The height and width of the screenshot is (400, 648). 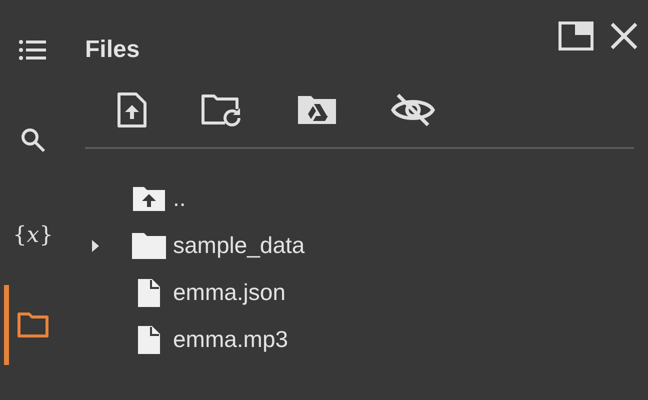 What do you see at coordinates (179, 198) in the screenshot?
I see `file-name: ..` at bounding box center [179, 198].